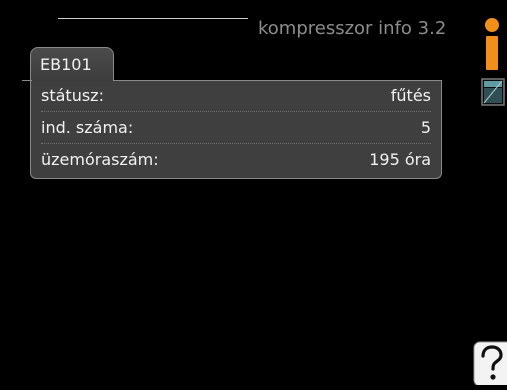 The width and height of the screenshot is (507, 390). What do you see at coordinates (493, 92) in the screenshot?
I see `manual-icon` at bounding box center [493, 92].